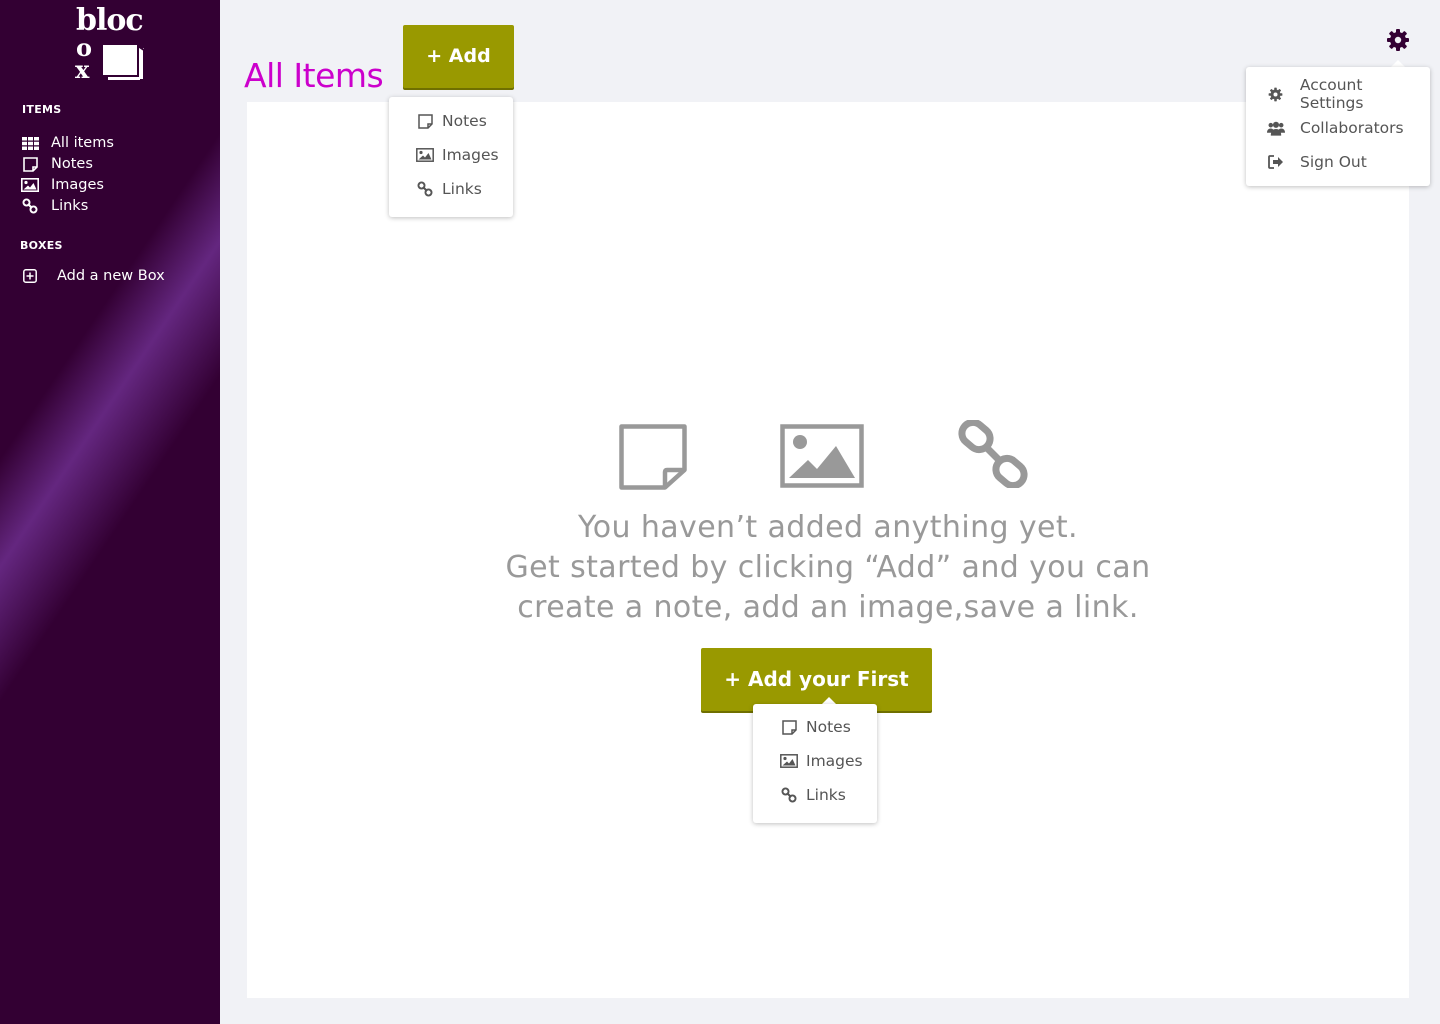  I want to click on first-item-menu-links: Links, so click(815, 795).